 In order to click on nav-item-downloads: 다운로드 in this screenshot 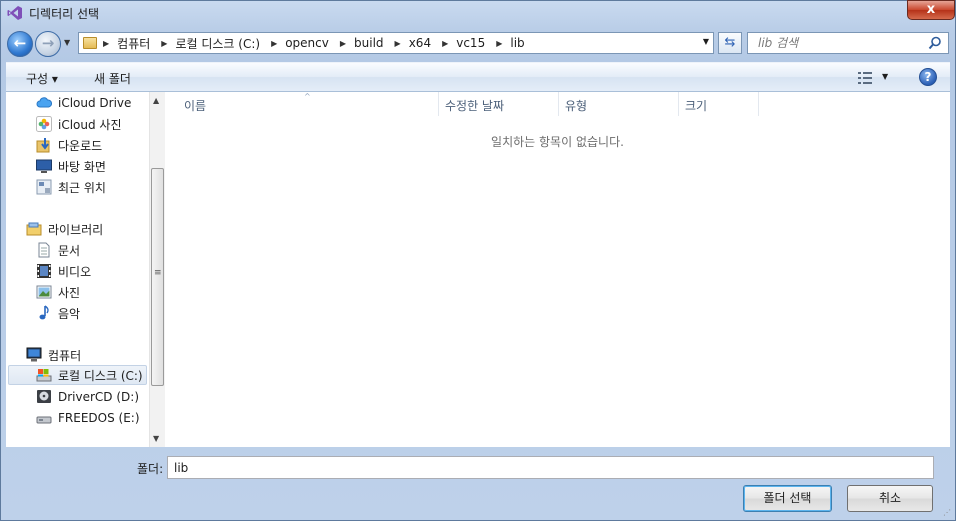, I will do `click(69, 145)`.